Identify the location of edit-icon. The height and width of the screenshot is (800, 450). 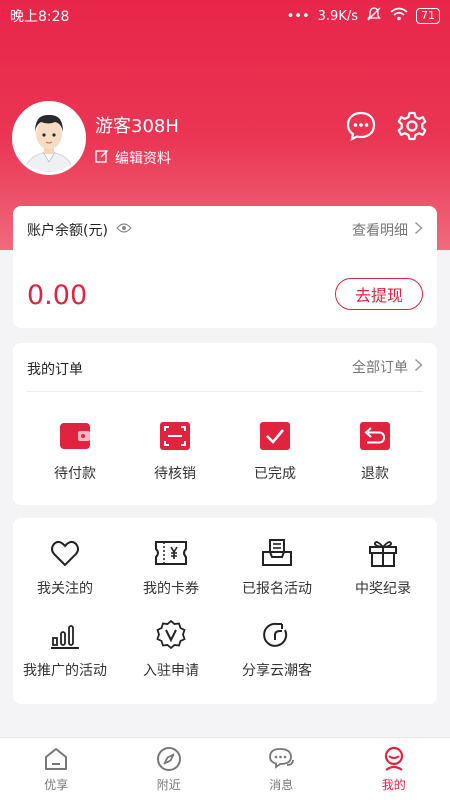
(102, 158).